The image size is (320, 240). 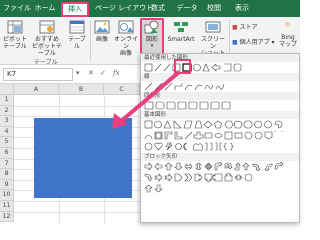 What do you see at coordinates (36, 89) in the screenshot?
I see `column-header: A` at bounding box center [36, 89].